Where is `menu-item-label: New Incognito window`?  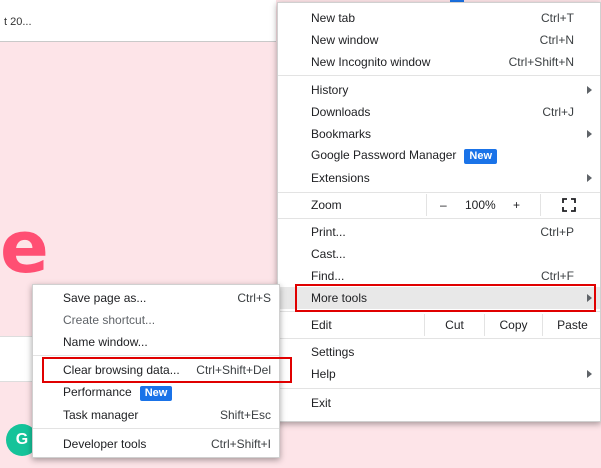
menu-item-label: New Incognito window is located at coordinates (371, 62).